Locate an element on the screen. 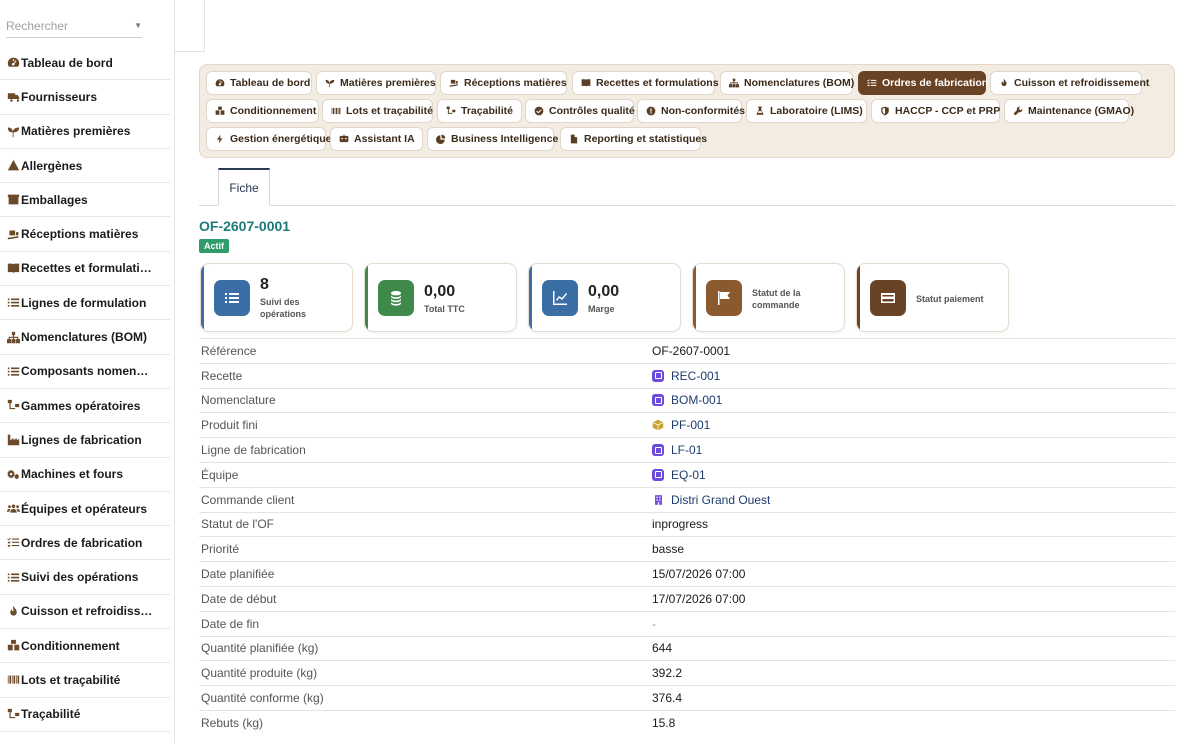 This screenshot has height=743, width=1200. detail-row: Référence OF-2607-0001 is located at coordinates (687, 350).